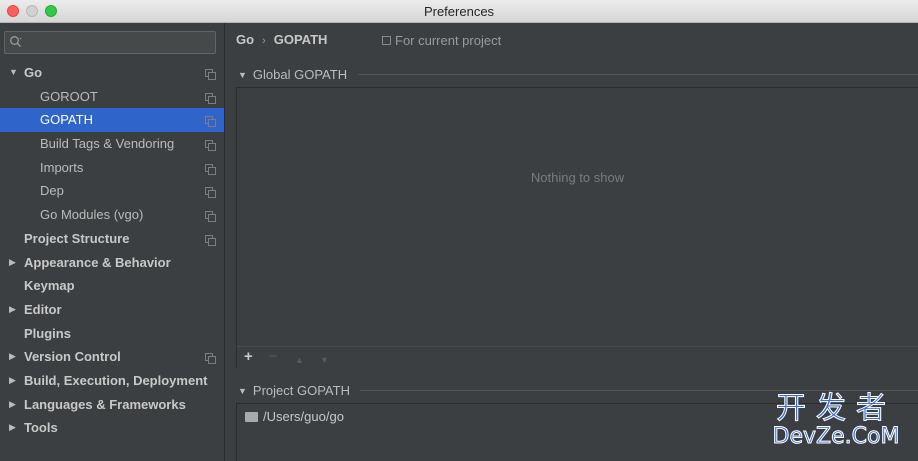 The width and height of the screenshot is (918, 461). I want to click on window-title: Preferences, so click(459, 11).